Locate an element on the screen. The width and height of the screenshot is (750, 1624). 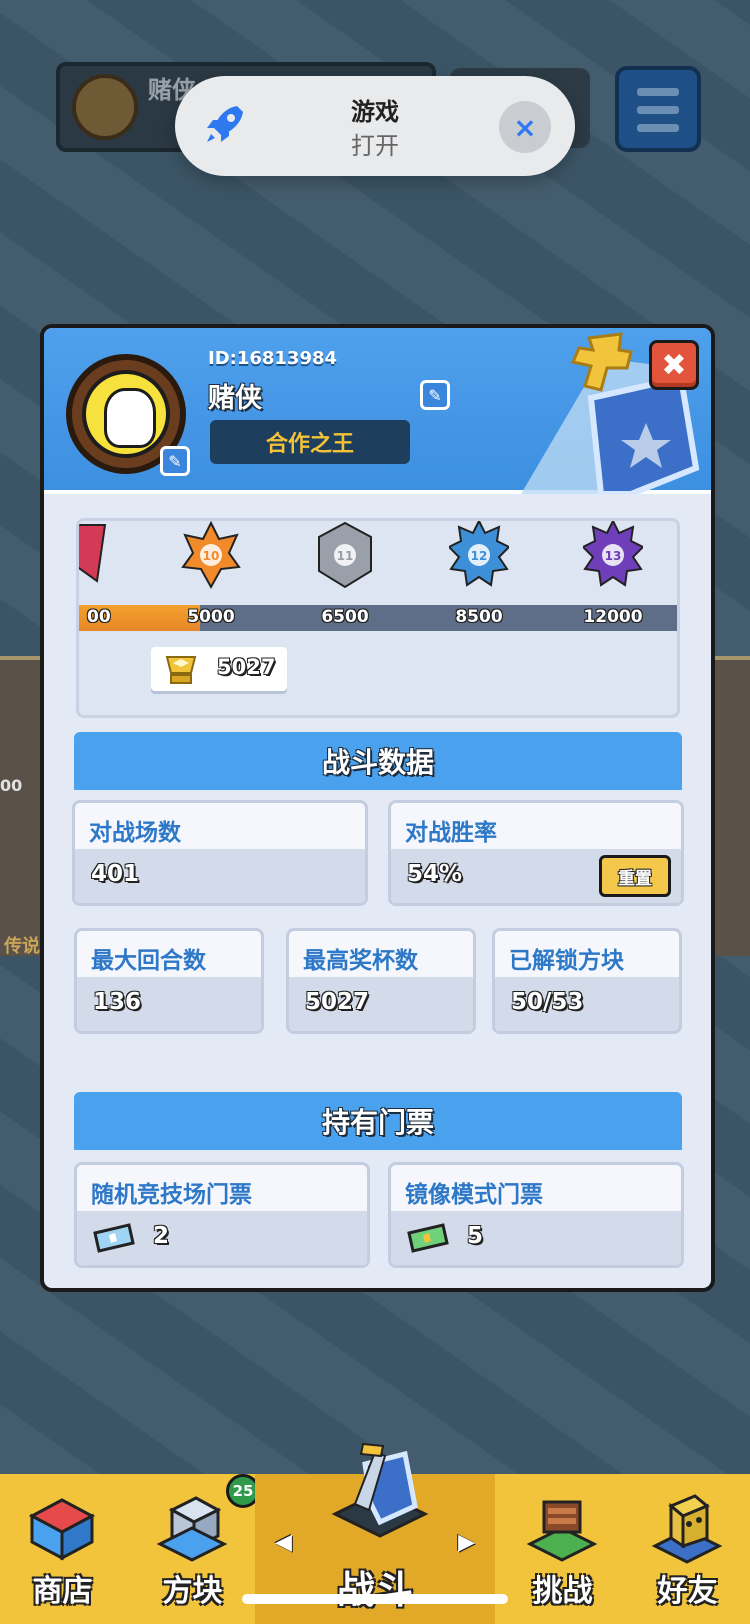
bg-avatar is located at coordinates (105, 107).